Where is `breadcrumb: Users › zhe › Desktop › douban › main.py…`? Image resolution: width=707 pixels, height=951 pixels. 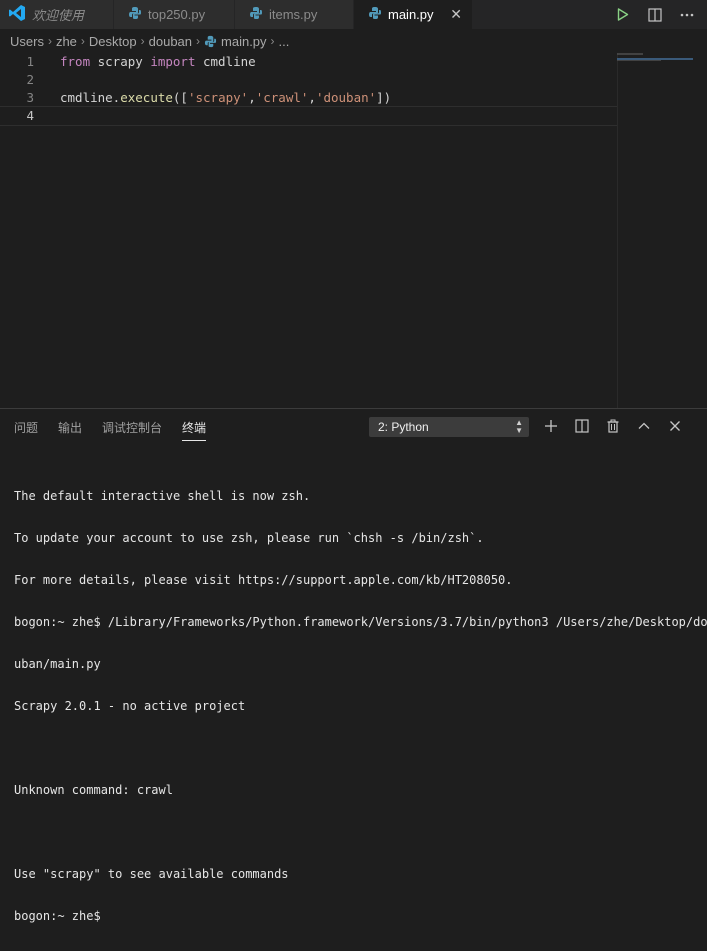
breadcrumb: Users › zhe › Desktop › douban › main.py… is located at coordinates (353, 41).